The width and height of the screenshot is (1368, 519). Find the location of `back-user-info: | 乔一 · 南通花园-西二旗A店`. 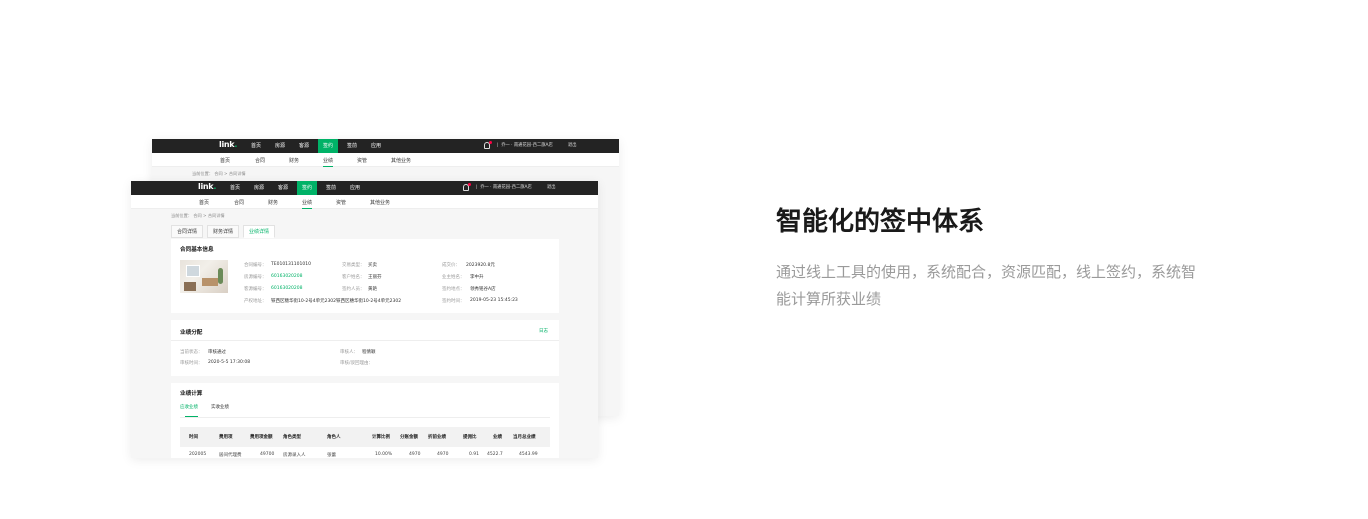

back-user-info: | 乔一 · 南通花园-西二旗A店 is located at coordinates (525, 145).